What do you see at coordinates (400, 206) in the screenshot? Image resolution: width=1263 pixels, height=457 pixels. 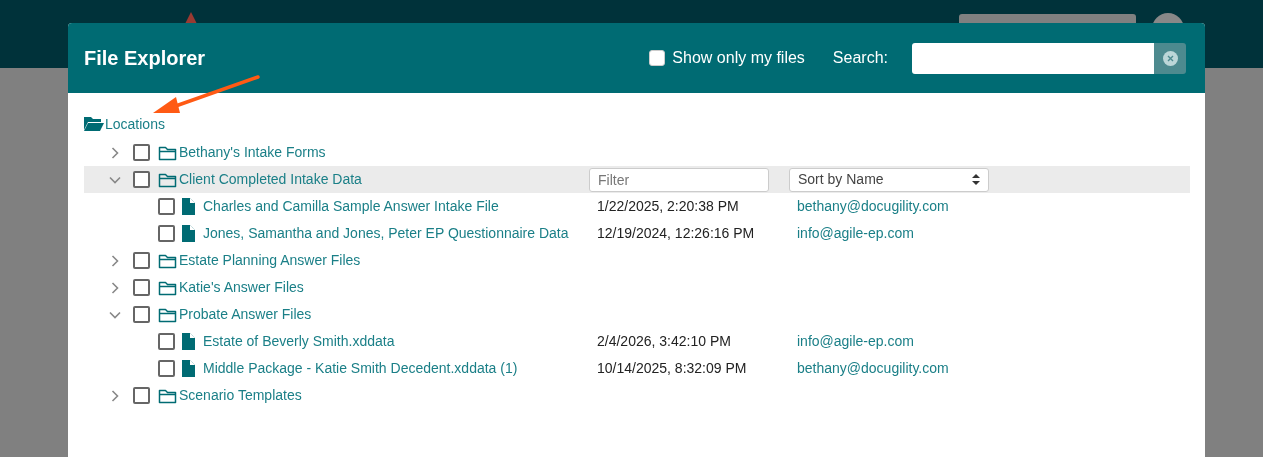 I see `file-link: Charles and Camilla Sample Answer Intake File` at bounding box center [400, 206].